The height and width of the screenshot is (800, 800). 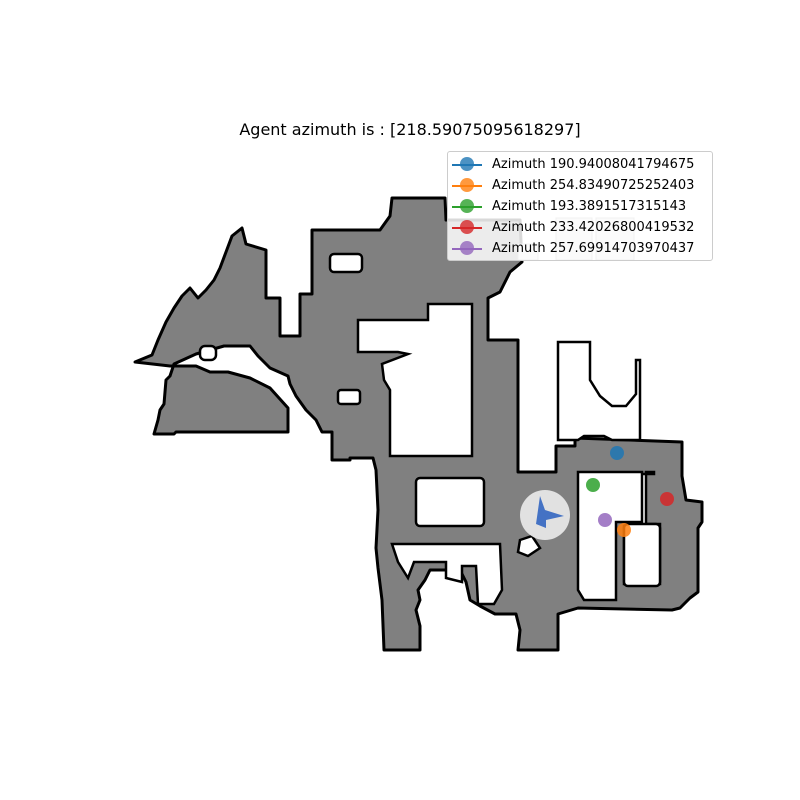 What do you see at coordinates (593, 227) in the screenshot?
I see `legend-label: Azimuth 233.42026800419532` at bounding box center [593, 227].